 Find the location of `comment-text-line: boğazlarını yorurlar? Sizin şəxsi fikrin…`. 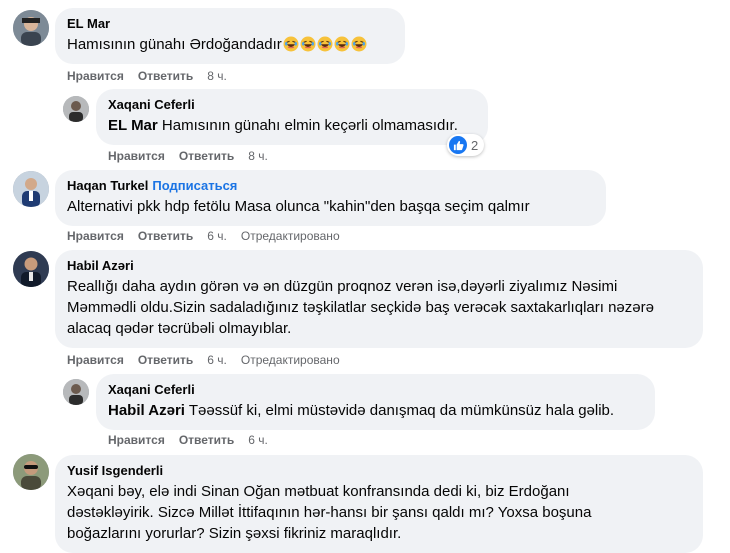

comment-text-line: boğazlarını yorurlar? Sizin şəxsi fikrin… is located at coordinates (234, 533).